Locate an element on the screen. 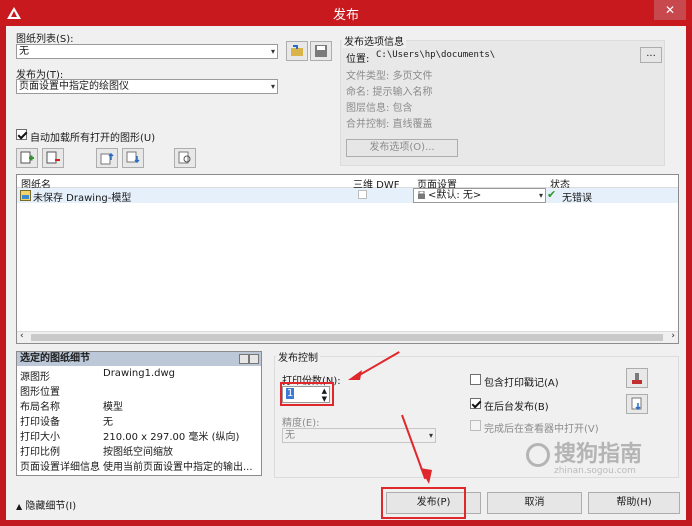  precision-value: 无 is located at coordinates (290, 435).